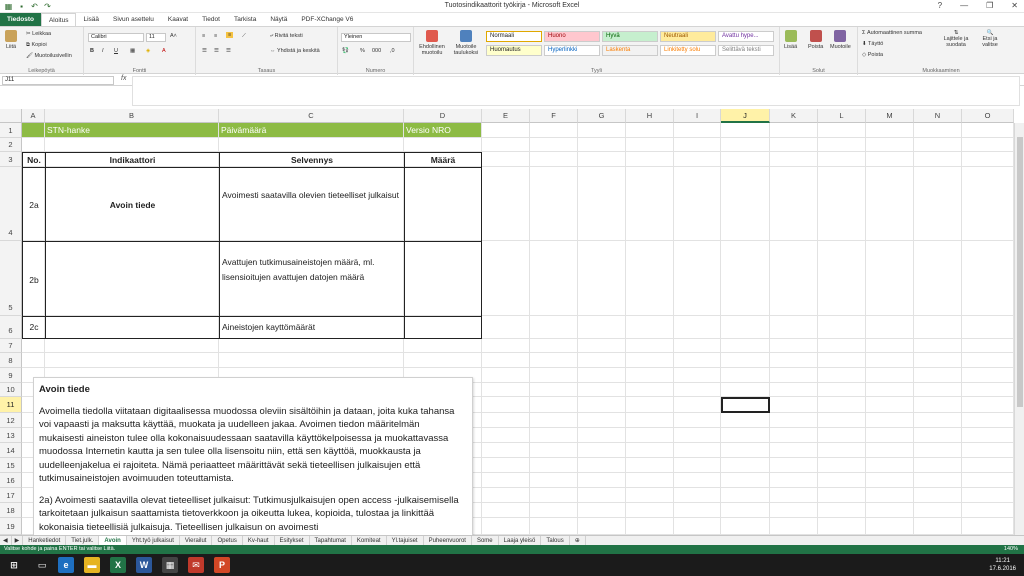 The image size is (1024, 576). I want to click on cell-a4: 2a, so click(34, 204).